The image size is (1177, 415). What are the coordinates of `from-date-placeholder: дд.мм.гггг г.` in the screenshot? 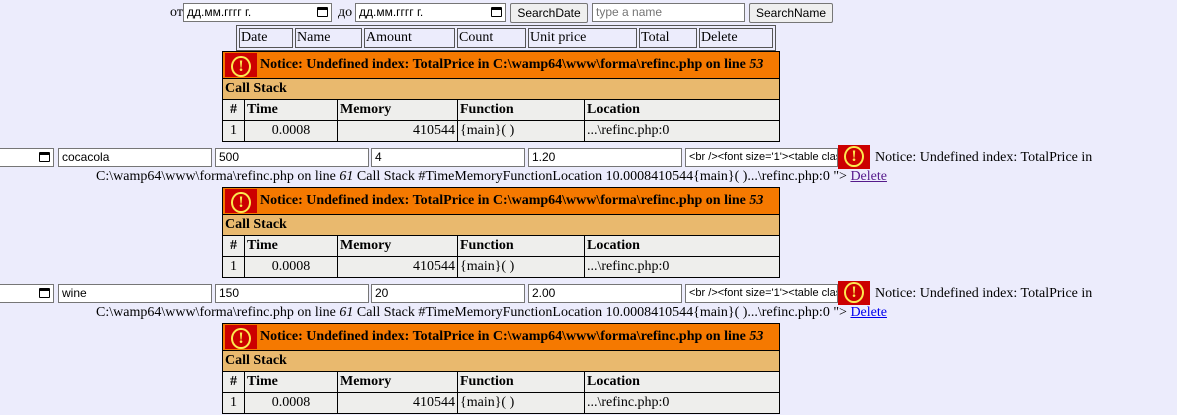 It's located at (219, 12).